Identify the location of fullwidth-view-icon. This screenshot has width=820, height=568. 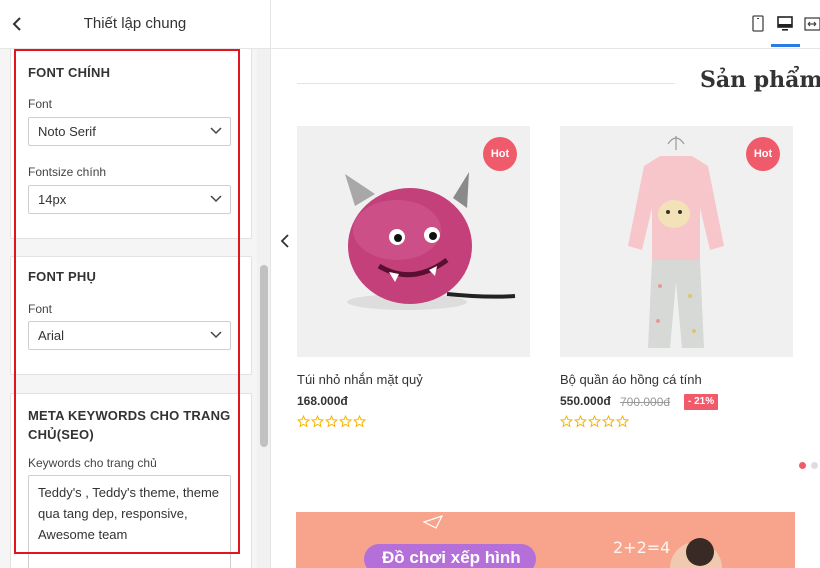
(812, 24).